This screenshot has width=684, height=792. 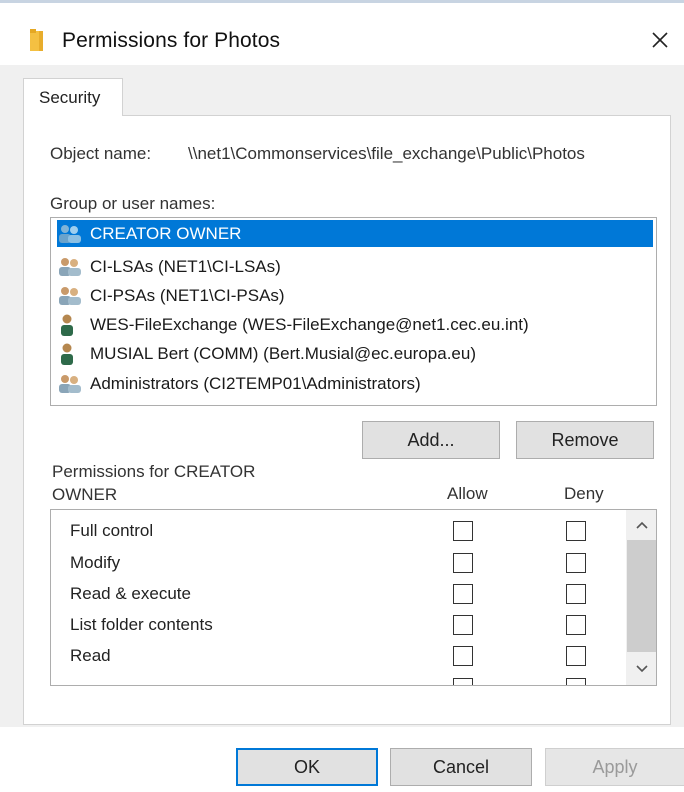 What do you see at coordinates (95, 562) in the screenshot?
I see `permission-name: Modify` at bounding box center [95, 562].